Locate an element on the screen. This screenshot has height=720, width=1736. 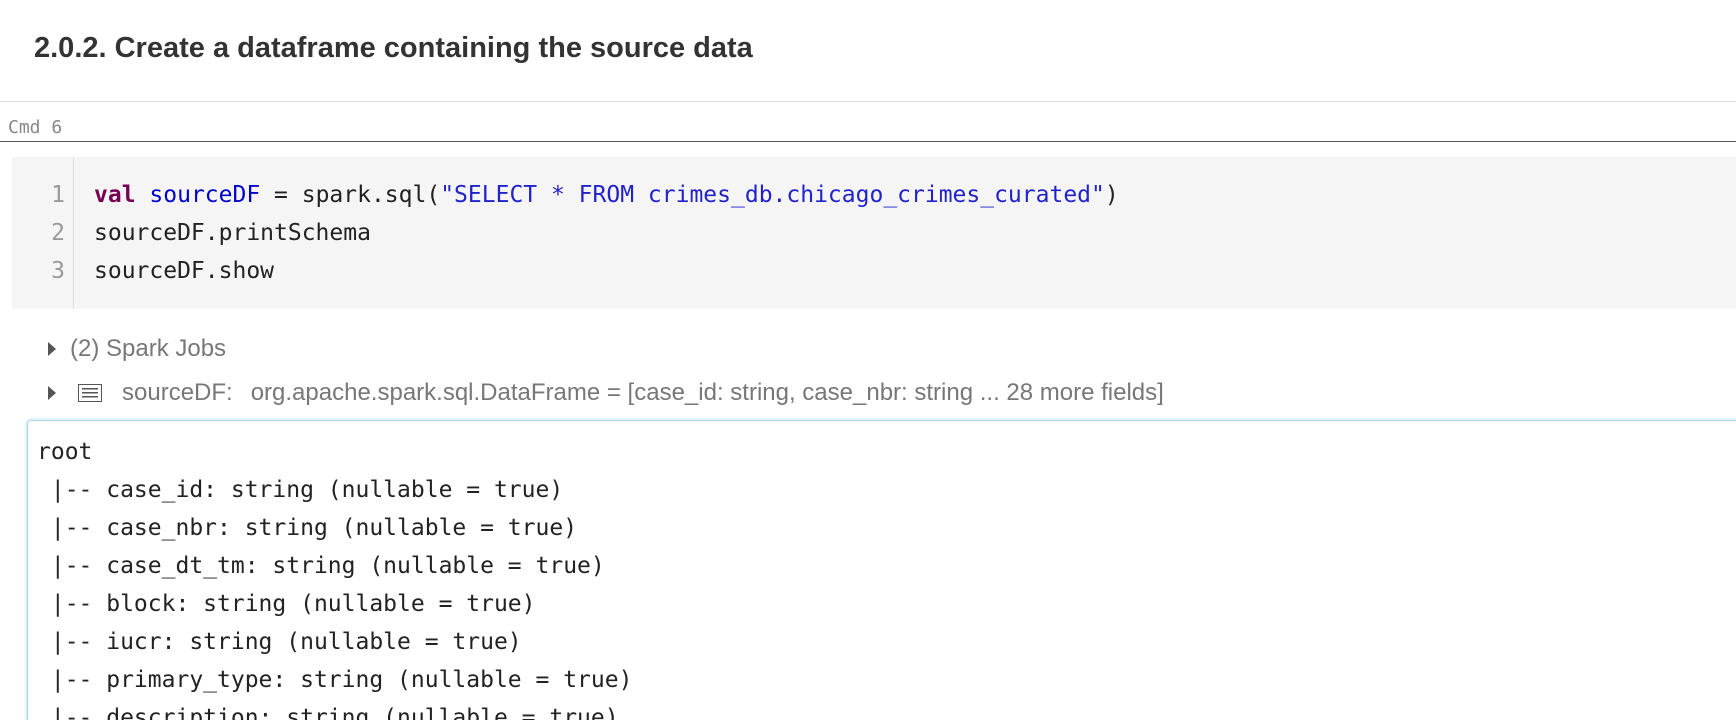
output-line: |-- iucr: string (nullable = true) is located at coordinates (279, 642).